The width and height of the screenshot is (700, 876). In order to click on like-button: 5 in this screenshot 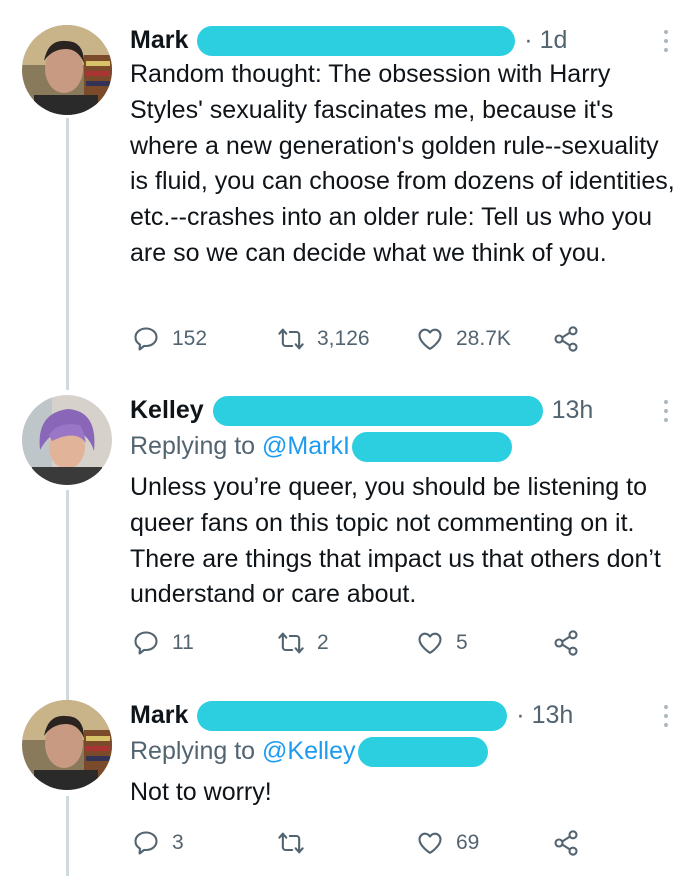, I will do `click(442, 643)`.